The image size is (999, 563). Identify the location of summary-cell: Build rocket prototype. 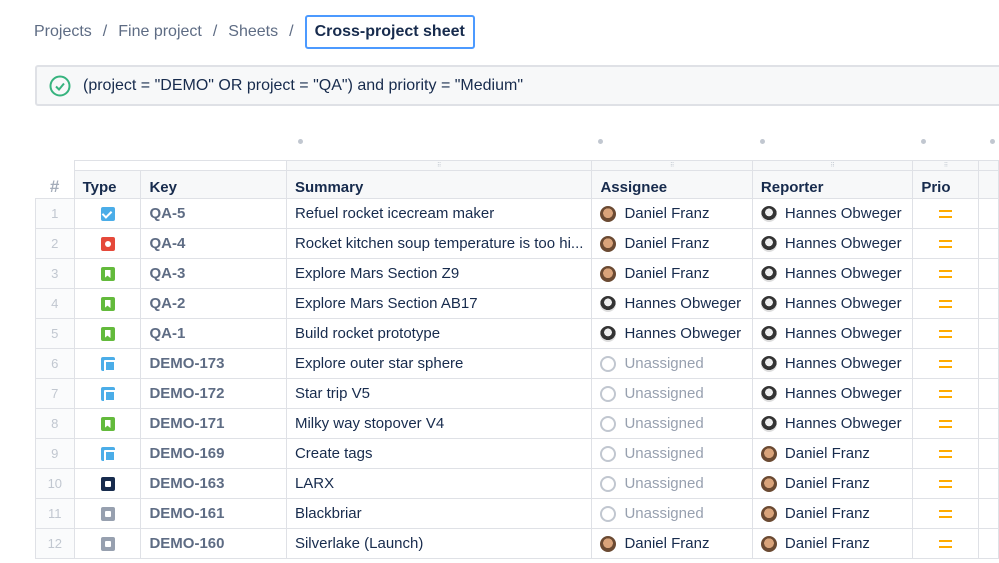
(439, 333).